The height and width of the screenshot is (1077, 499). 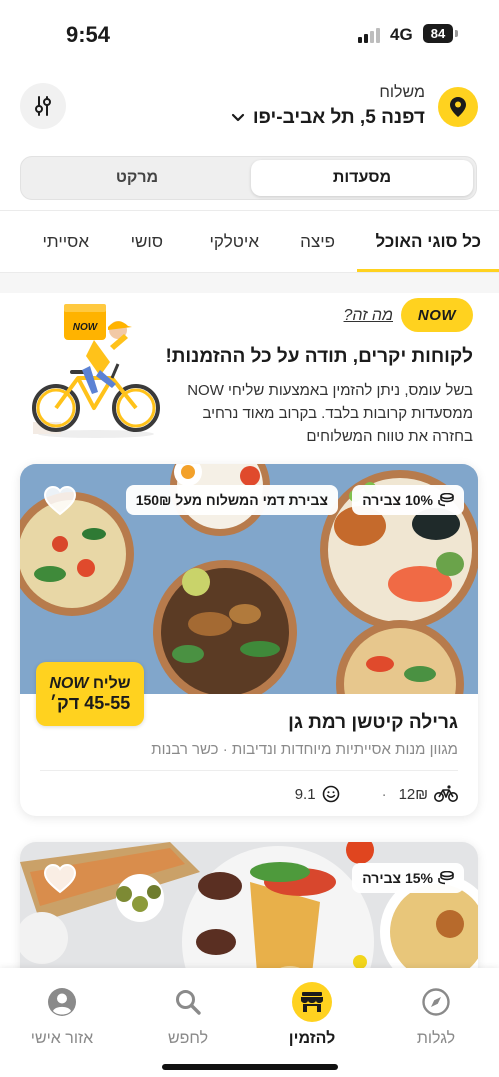 I want to click on address-selector: דפנה 5, תל אביב-יפו, so click(x=328, y=118).